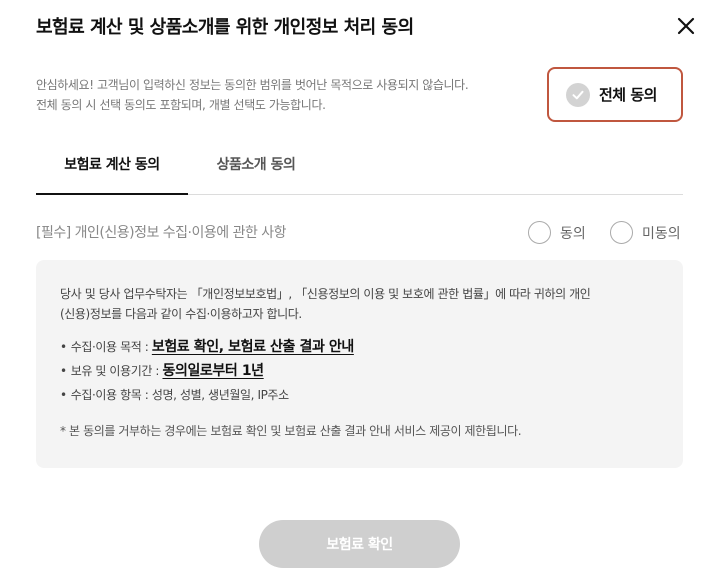 The height and width of the screenshot is (582, 706). I want to click on agree-all-label: 전체 동의, so click(628, 95).